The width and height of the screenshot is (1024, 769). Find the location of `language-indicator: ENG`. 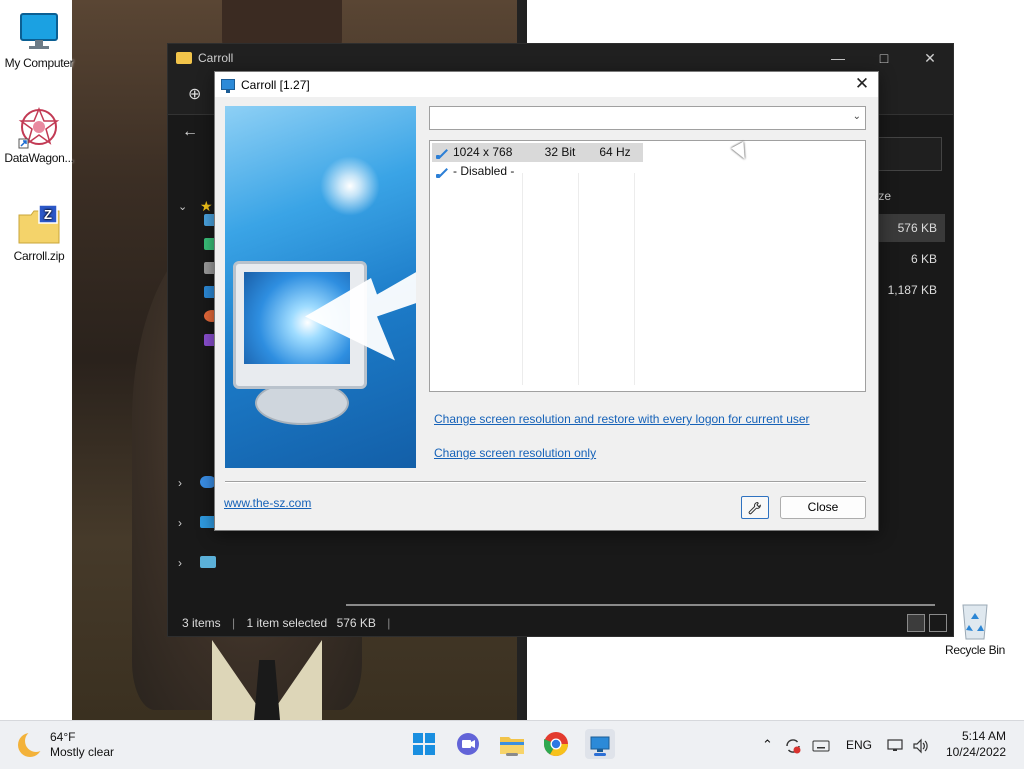

language-indicator: ENG is located at coordinates (859, 745).